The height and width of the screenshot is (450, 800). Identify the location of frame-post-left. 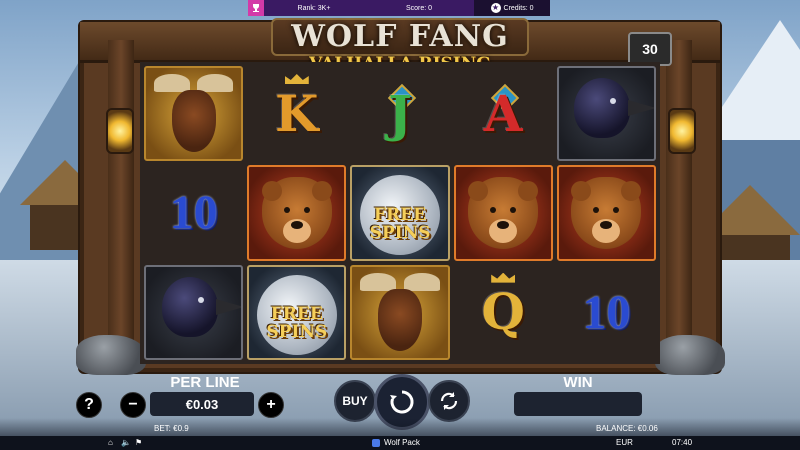
(121, 195).